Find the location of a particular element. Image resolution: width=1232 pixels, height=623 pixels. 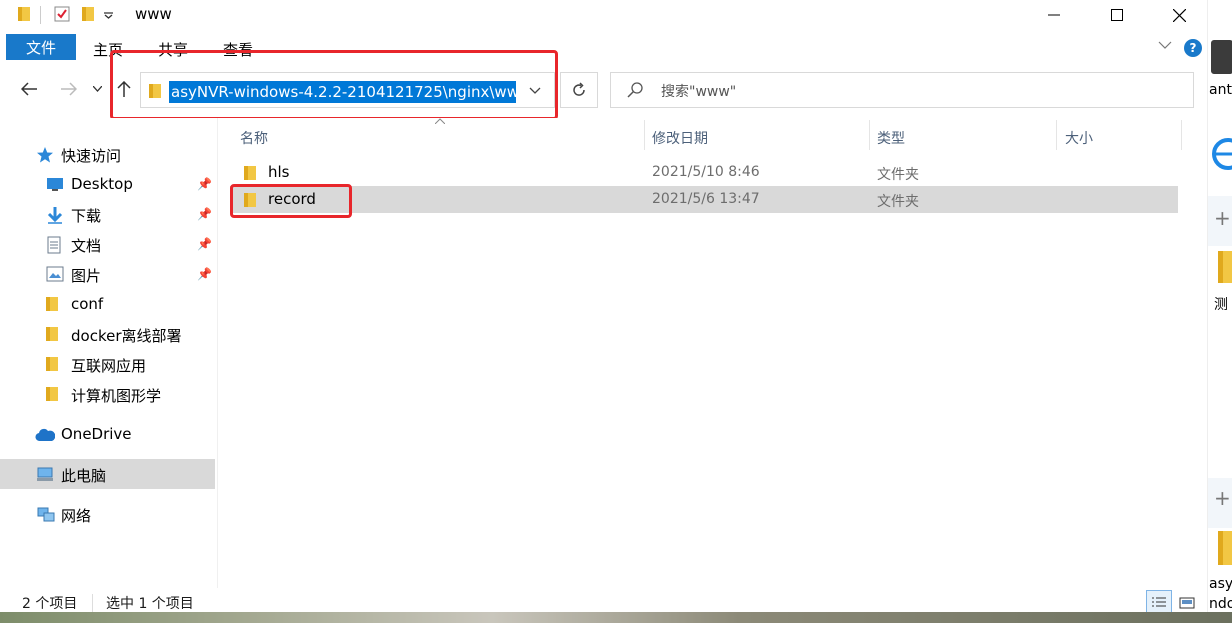

back-arrow-icon is located at coordinates (29, 89).